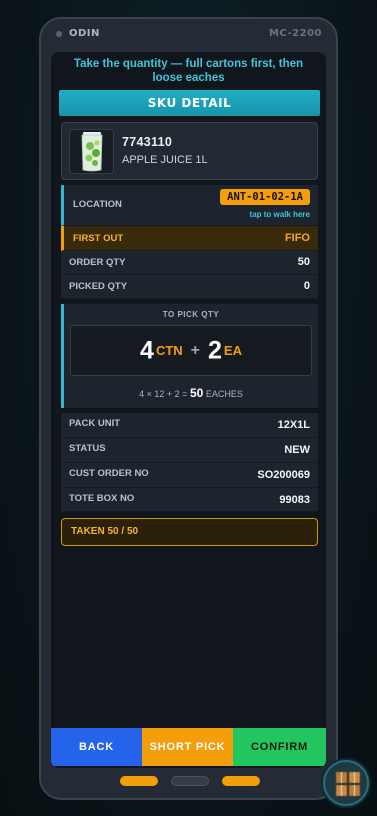  I want to click on cust-order-label: CUST ORDER NO, so click(109, 473).